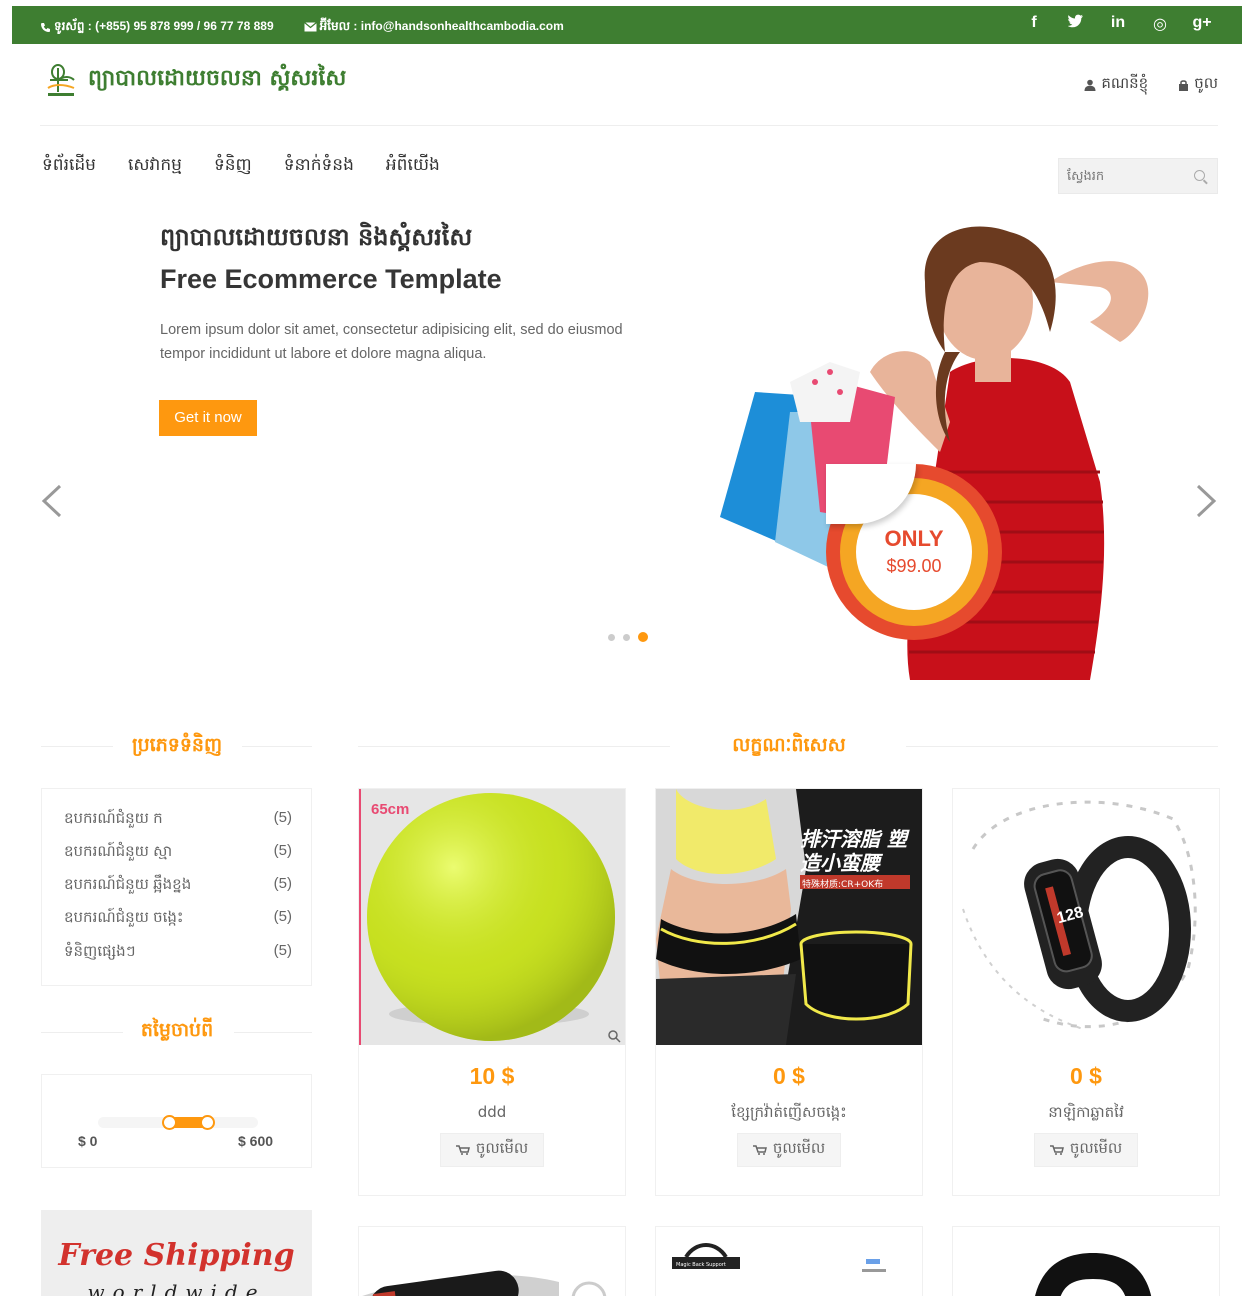  I want to click on price-badge: ONLY $99.00, so click(914, 552).